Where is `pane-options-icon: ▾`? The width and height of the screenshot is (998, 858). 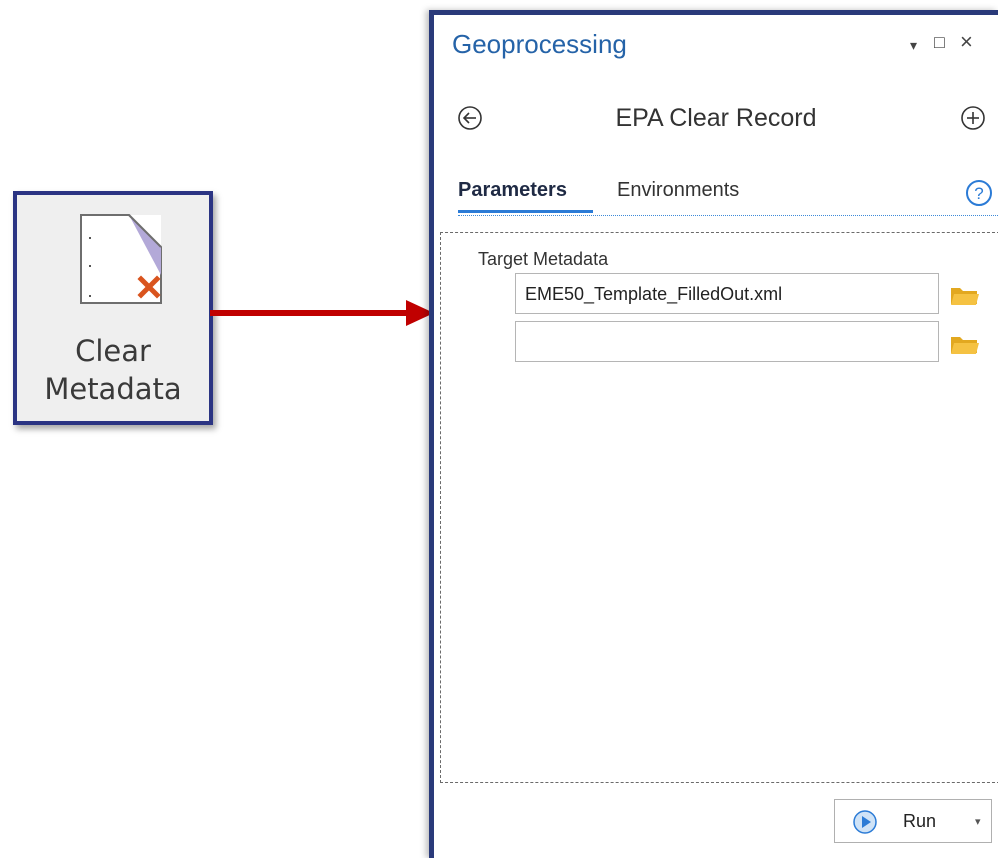 pane-options-icon: ▾ is located at coordinates (913, 45).